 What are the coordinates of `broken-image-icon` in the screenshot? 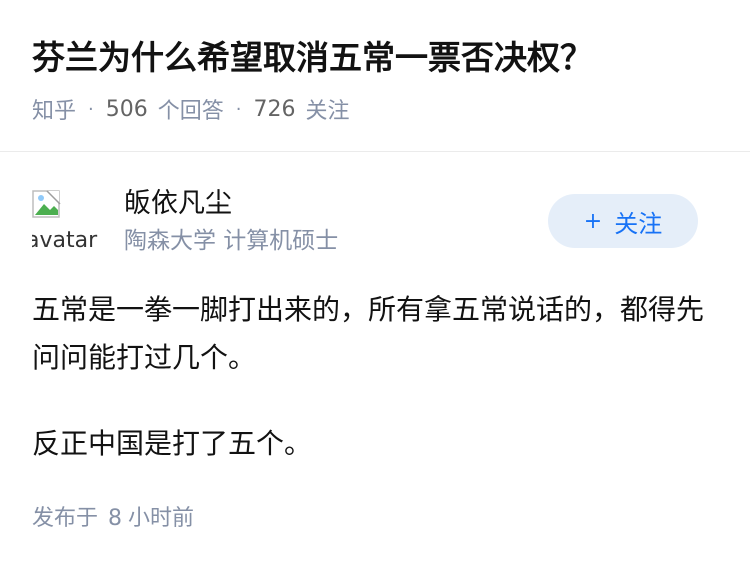 It's located at (46, 204).